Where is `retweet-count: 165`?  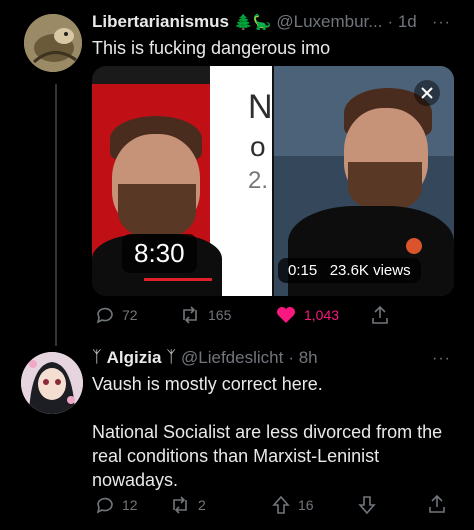
retweet-count: 165 is located at coordinates (220, 315).